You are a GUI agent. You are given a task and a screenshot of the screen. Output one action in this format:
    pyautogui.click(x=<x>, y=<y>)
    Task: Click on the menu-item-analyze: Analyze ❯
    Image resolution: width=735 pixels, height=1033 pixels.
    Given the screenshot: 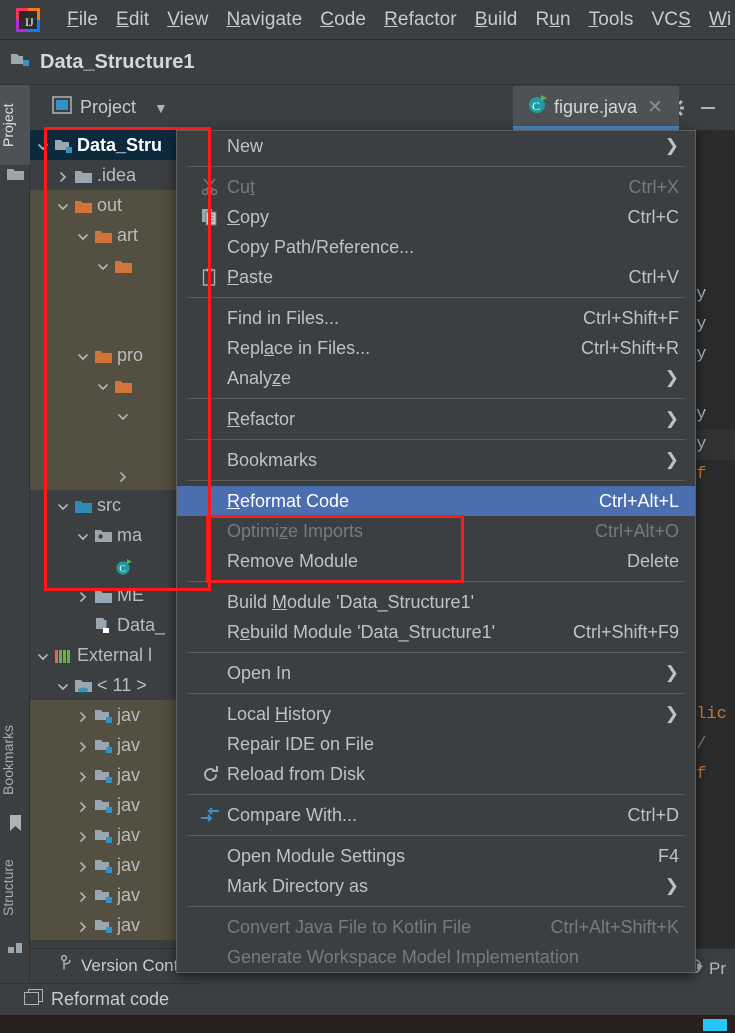 What is the action you would take?
    pyautogui.click(x=436, y=378)
    